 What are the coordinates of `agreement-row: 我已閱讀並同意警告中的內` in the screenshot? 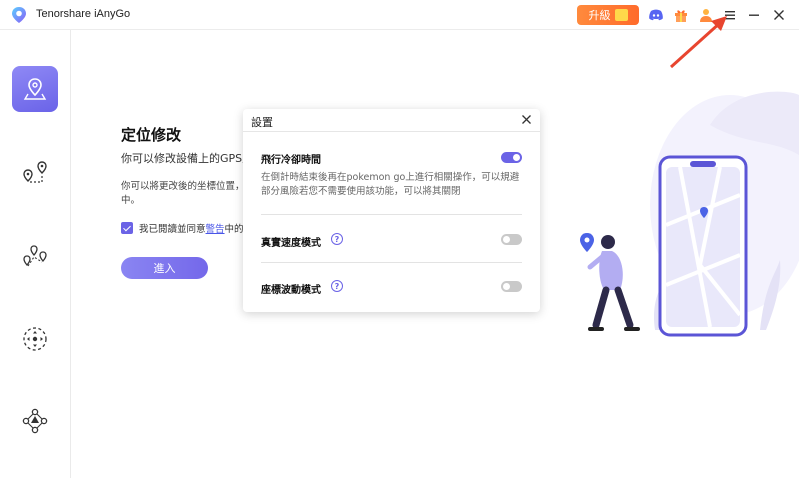 It's located at (187, 228).